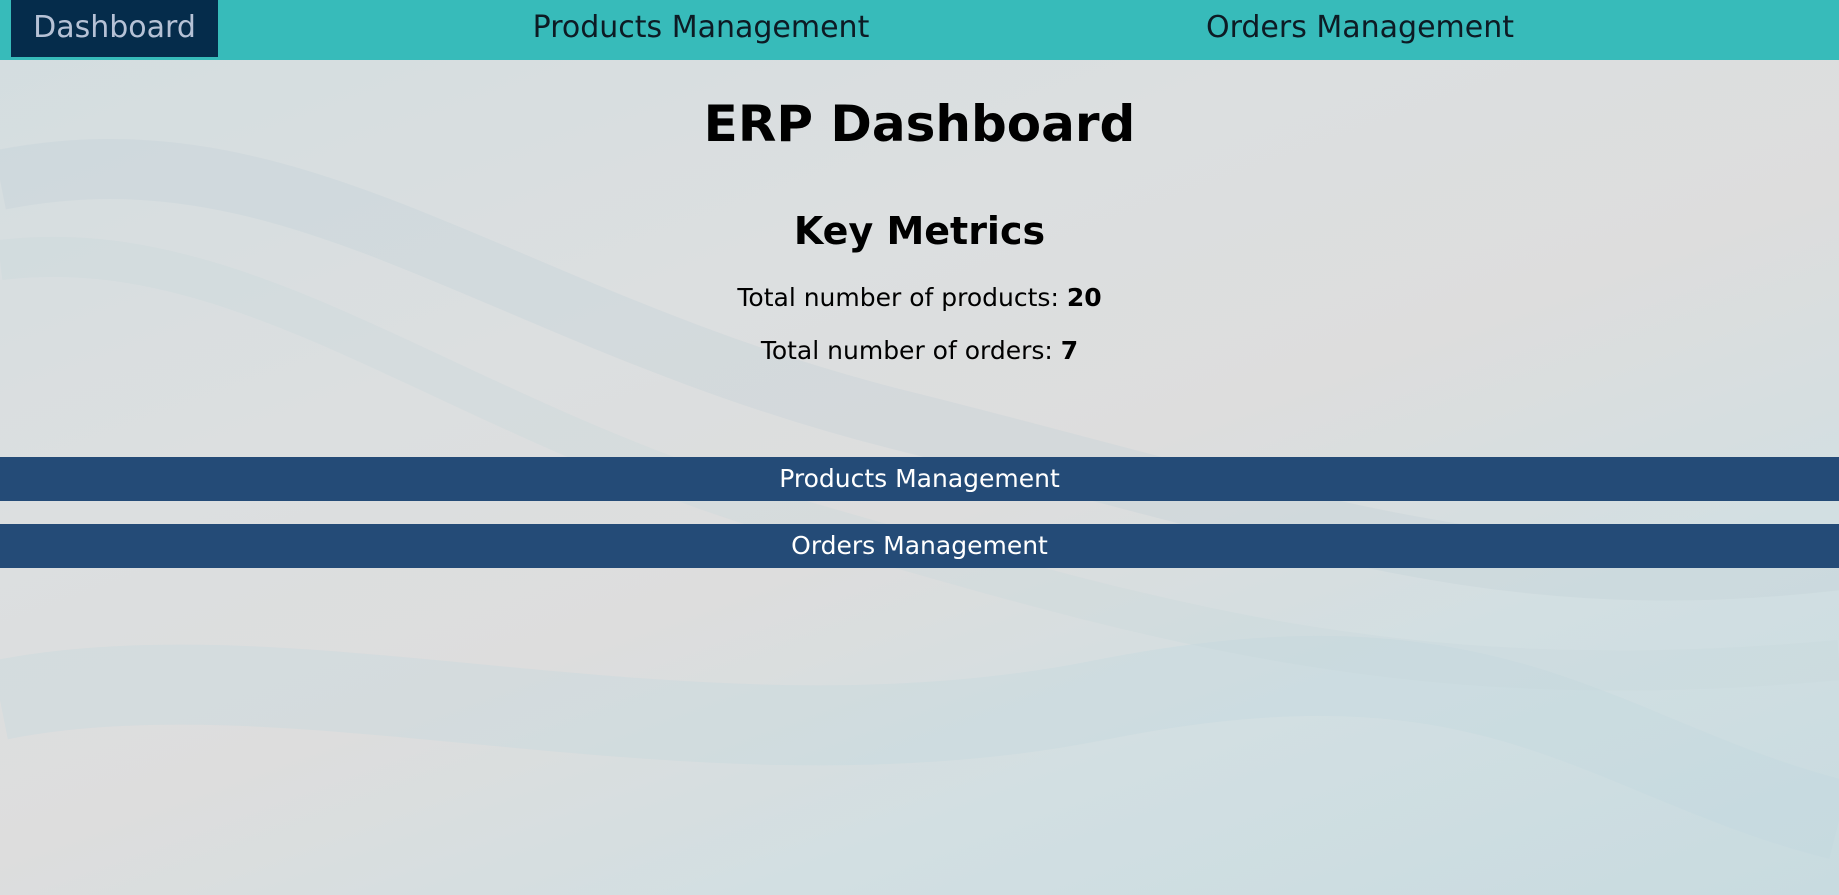 The height and width of the screenshot is (895, 1839). I want to click on metric-orders-value: 7, so click(1069, 350).